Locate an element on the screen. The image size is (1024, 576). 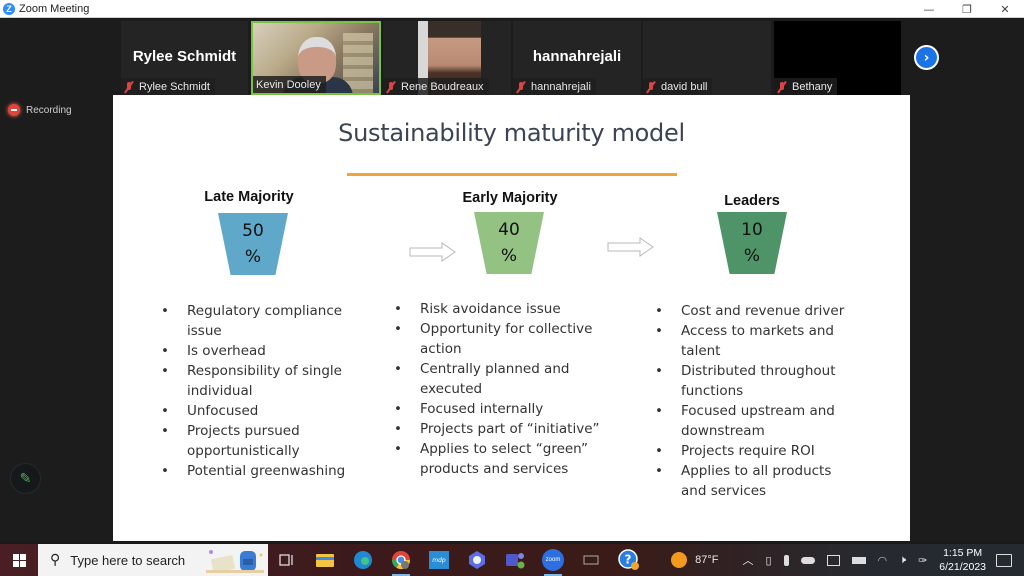
bullet-item: Distributed throughout functions is located at coordinates (751, 381).